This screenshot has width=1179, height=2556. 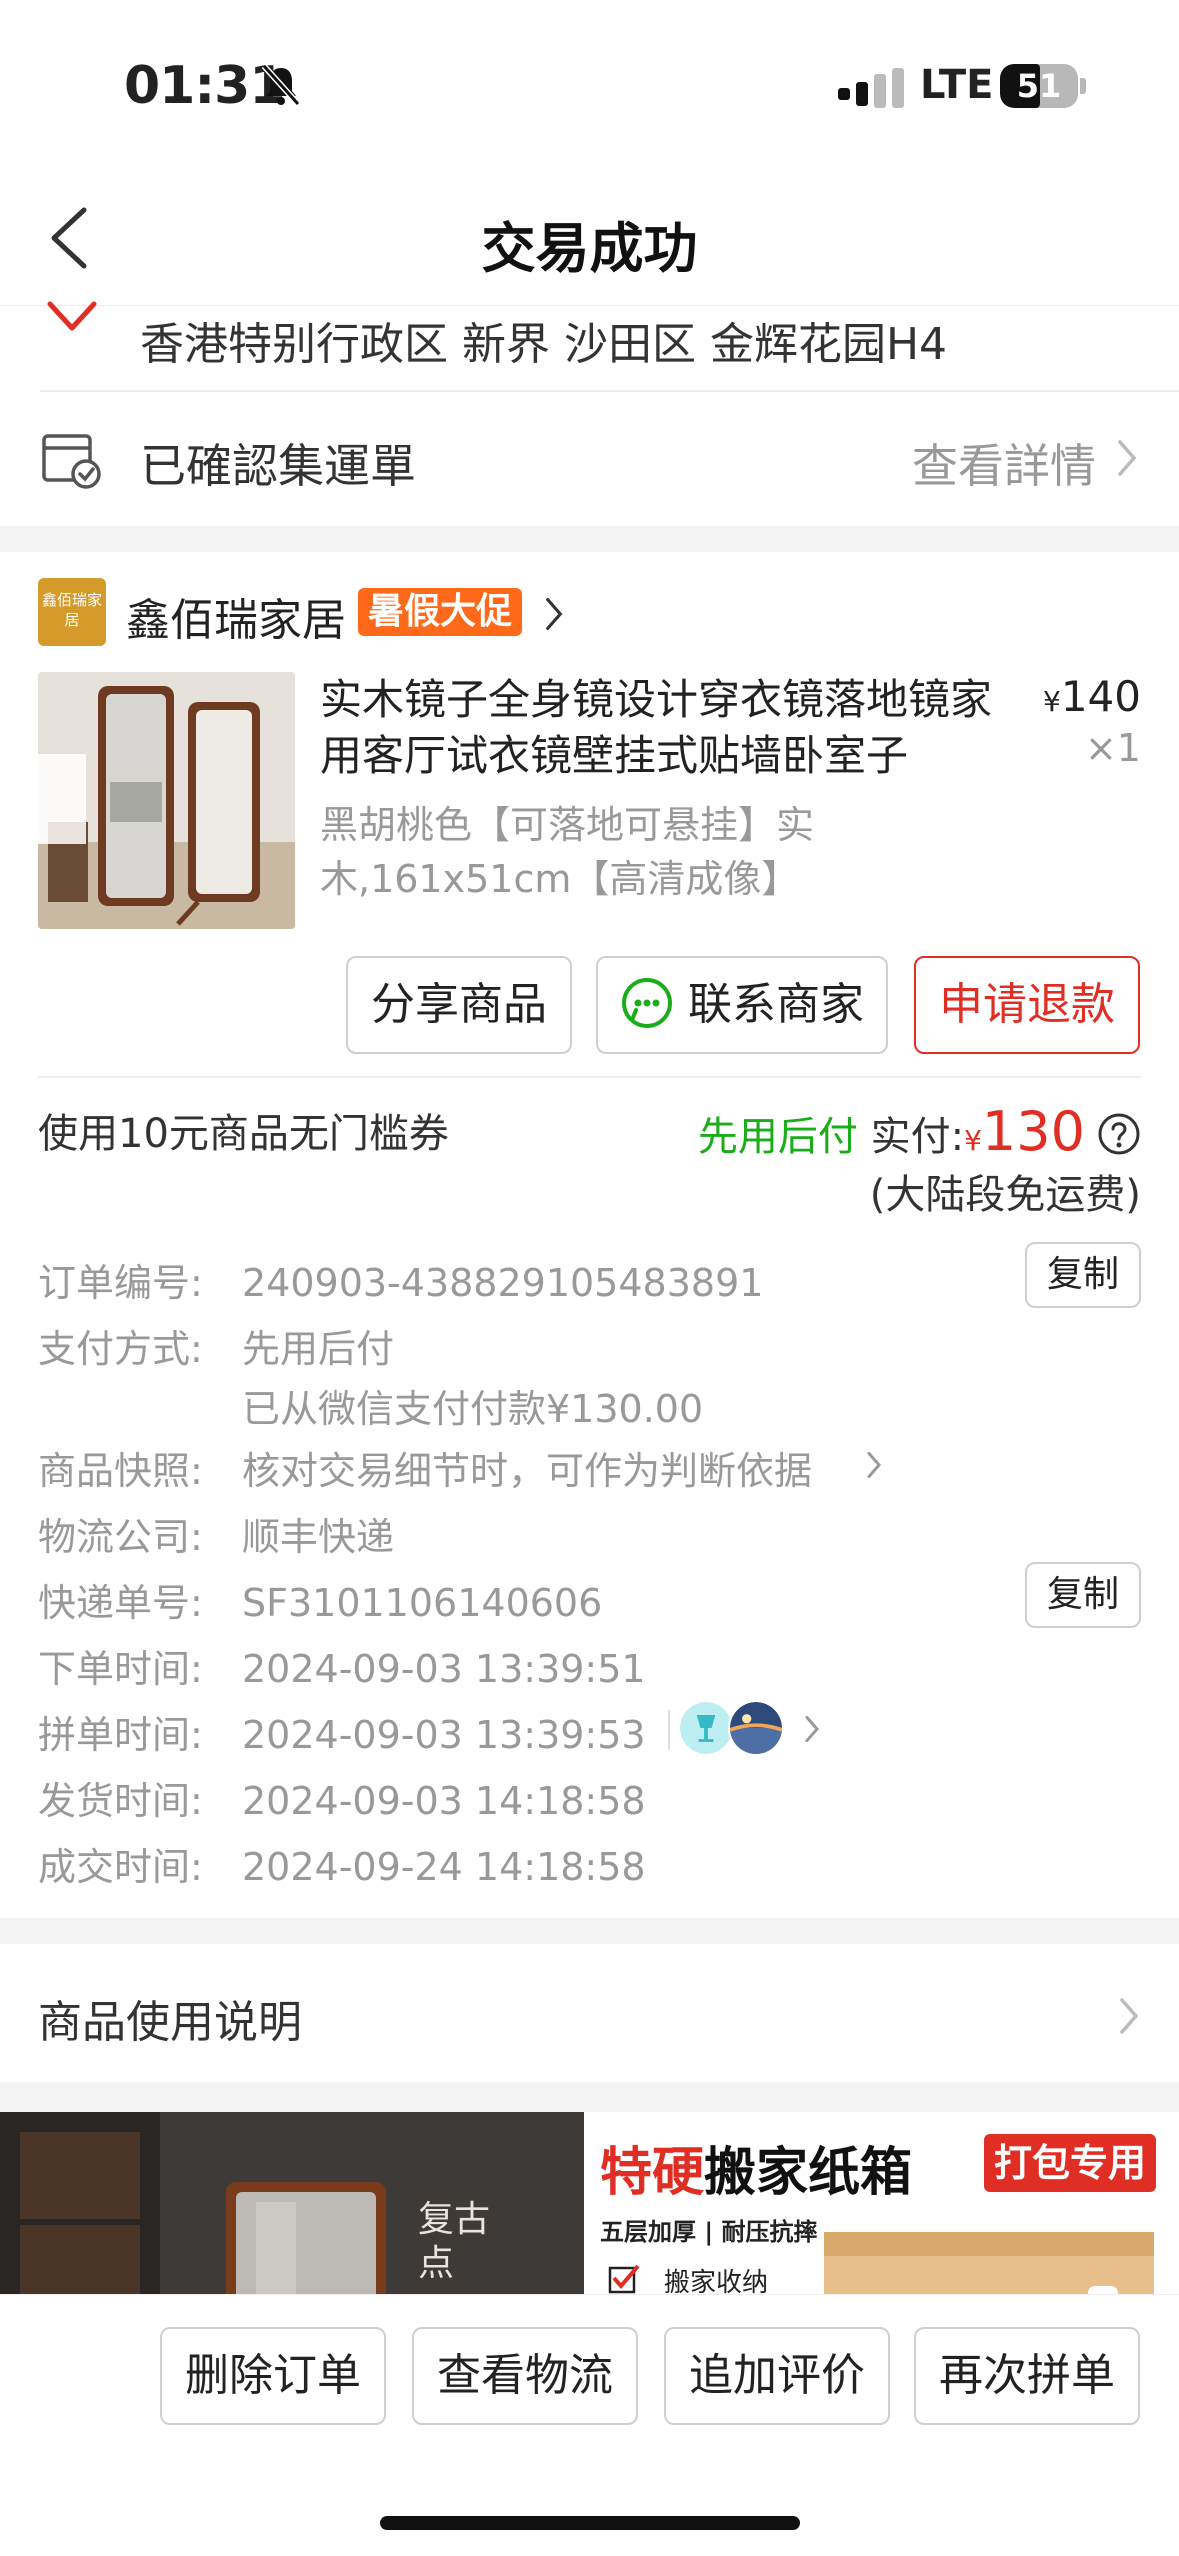 I want to click on product-spec: 黑胡桃色【可落地可悬挂】实木,161x51cm【高清成像】, so click(x=567, y=852).